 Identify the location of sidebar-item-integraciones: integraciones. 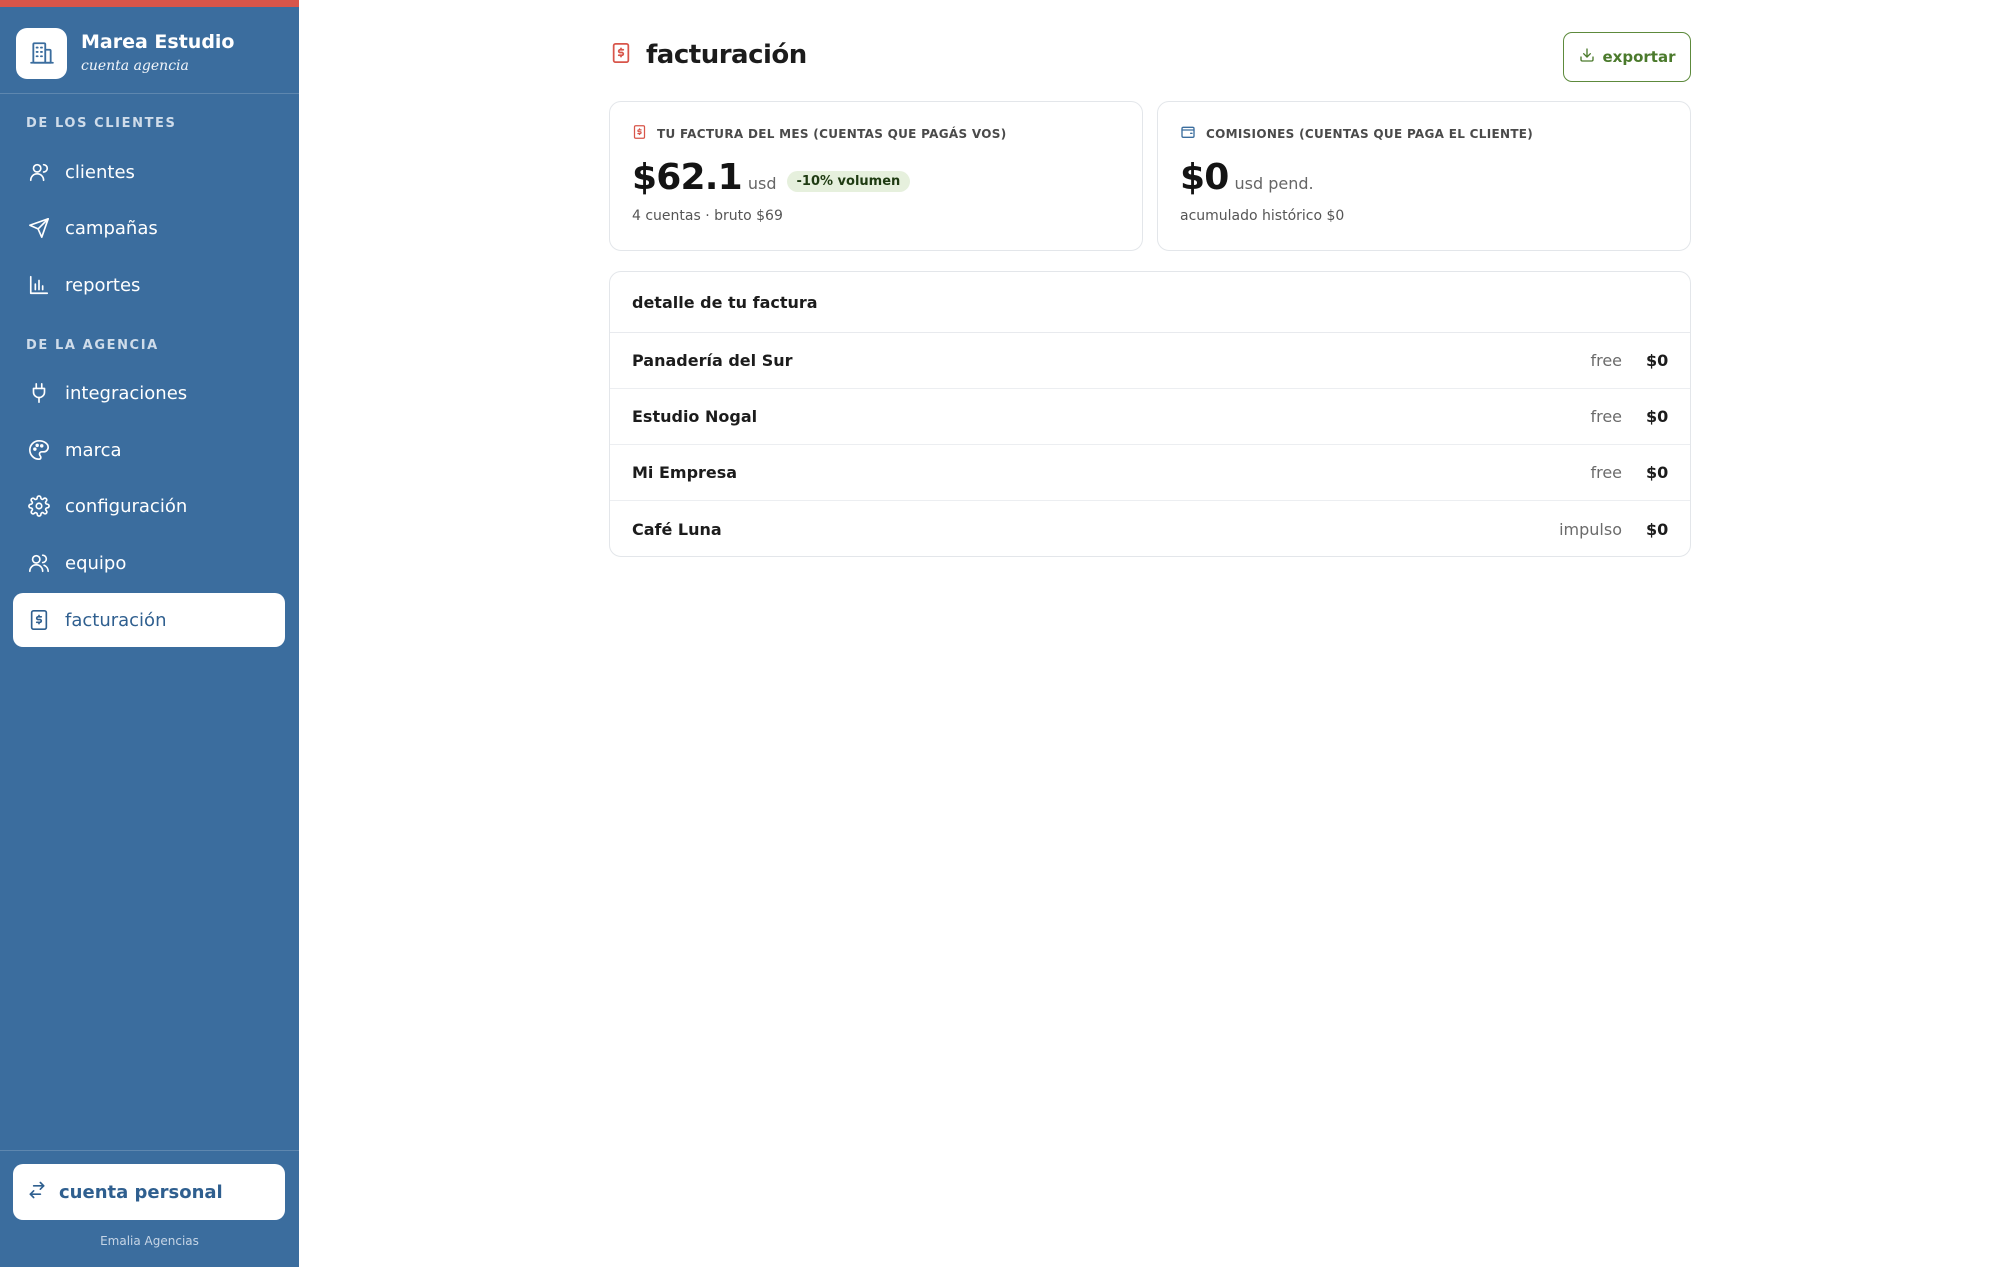
(149, 393).